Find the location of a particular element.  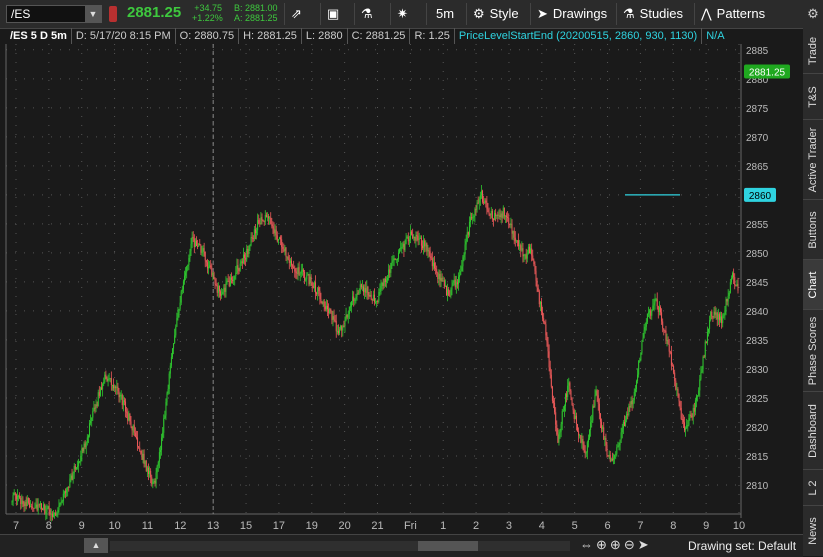

tab-level2: L 2 is located at coordinates (813, 488).